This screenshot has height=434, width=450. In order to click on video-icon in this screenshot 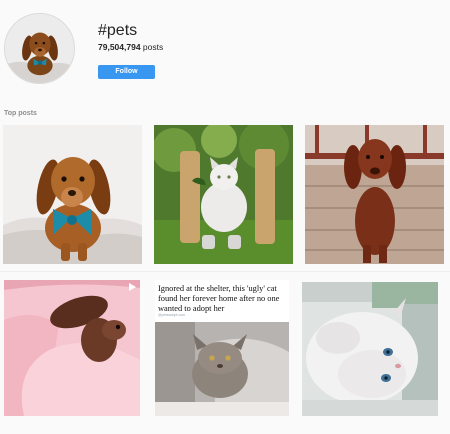, I will do `click(132, 287)`.